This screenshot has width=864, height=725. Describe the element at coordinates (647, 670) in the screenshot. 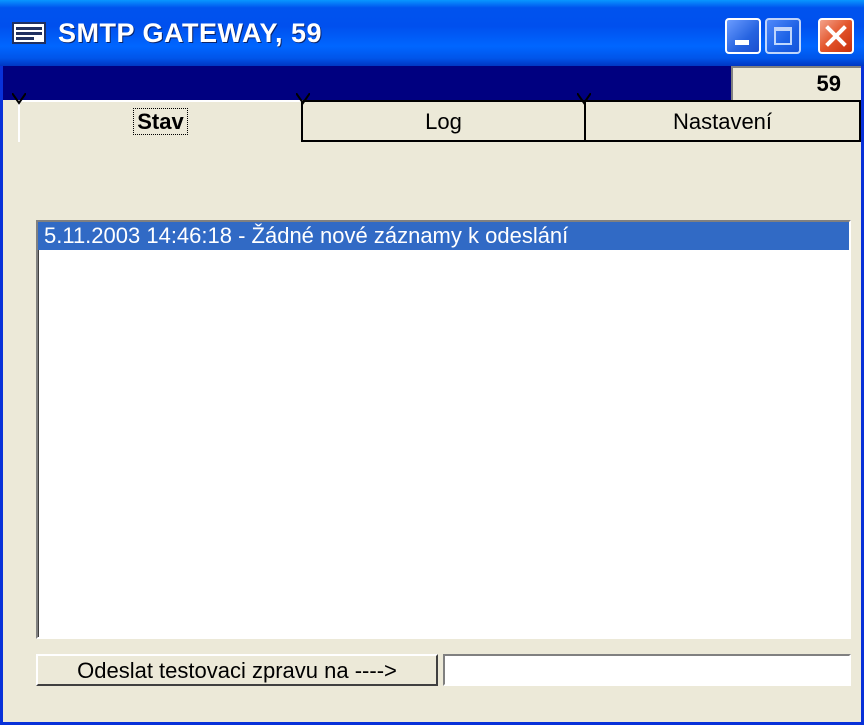

I see `recipient-email-field` at that location.